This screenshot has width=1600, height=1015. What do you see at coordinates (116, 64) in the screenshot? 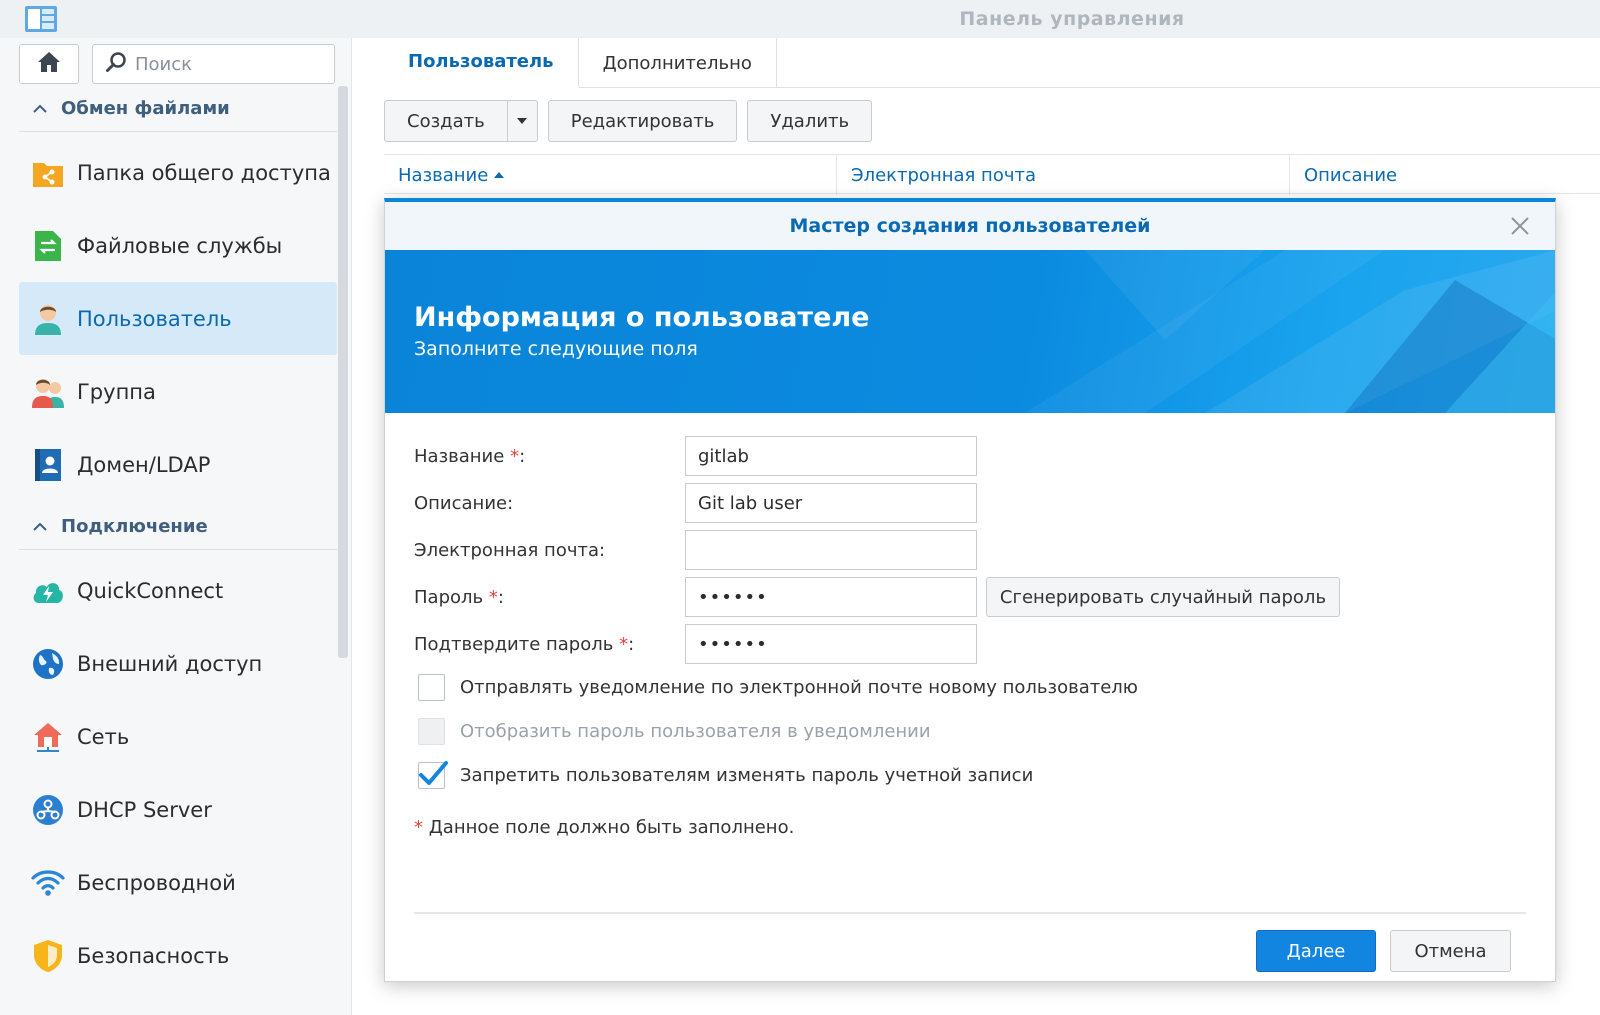
I see `search-icon` at bounding box center [116, 64].